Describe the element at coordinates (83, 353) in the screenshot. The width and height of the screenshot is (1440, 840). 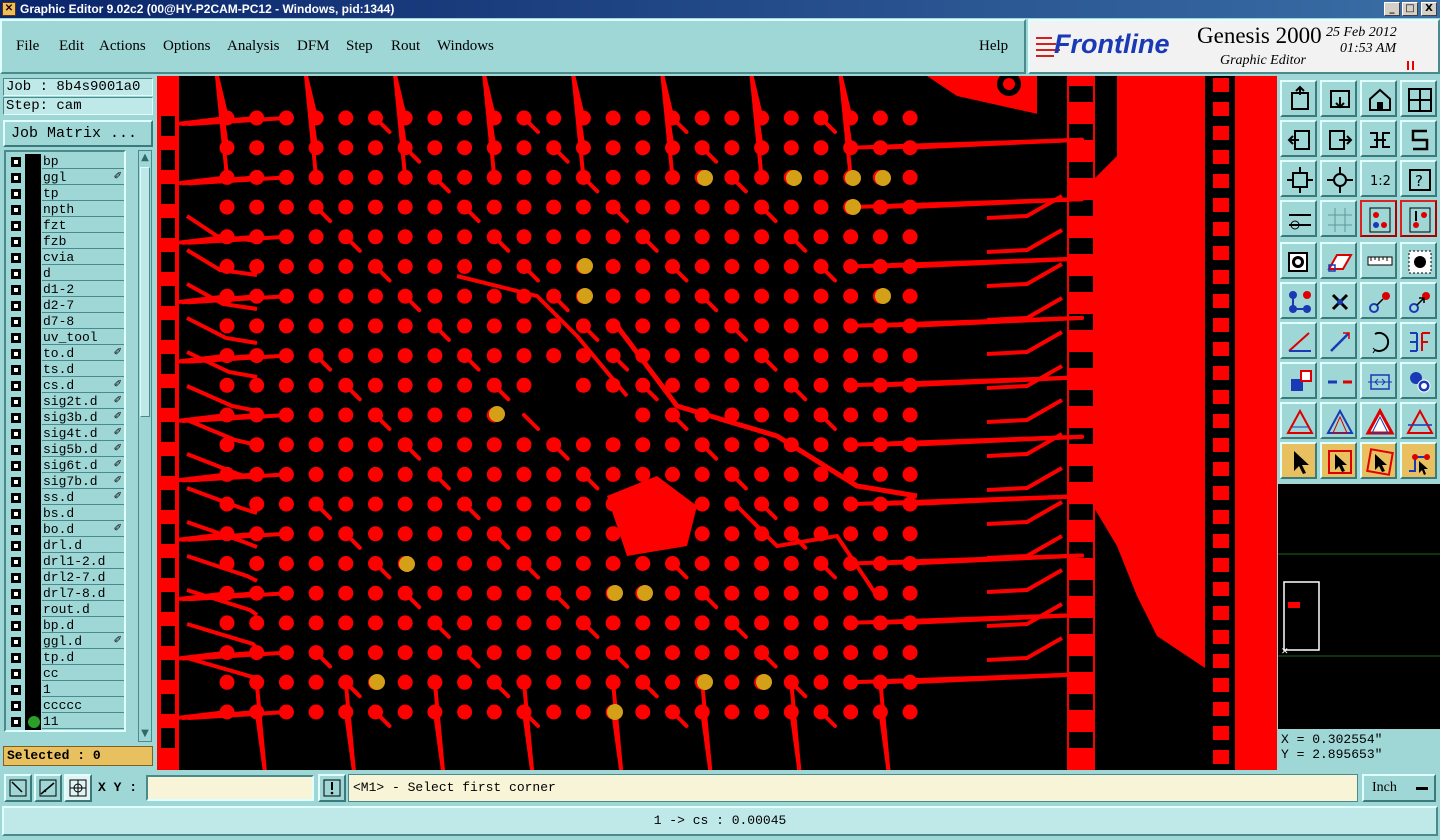
I see `layer-name: to.d ✐` at that location.